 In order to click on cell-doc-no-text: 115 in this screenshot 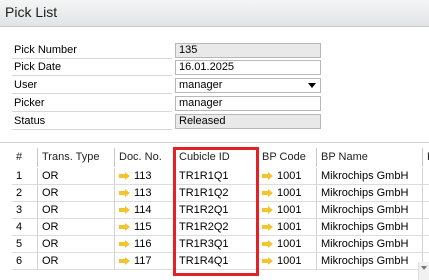, I will do `click(143, 227)`.